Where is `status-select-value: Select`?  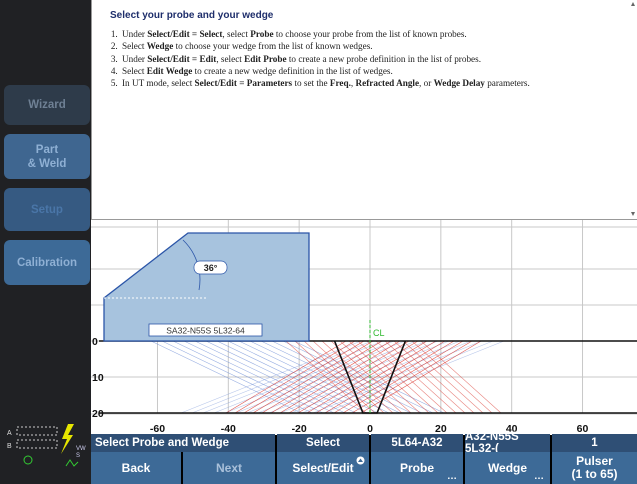
status-select-value: Select is located at coordinates (323, 443).